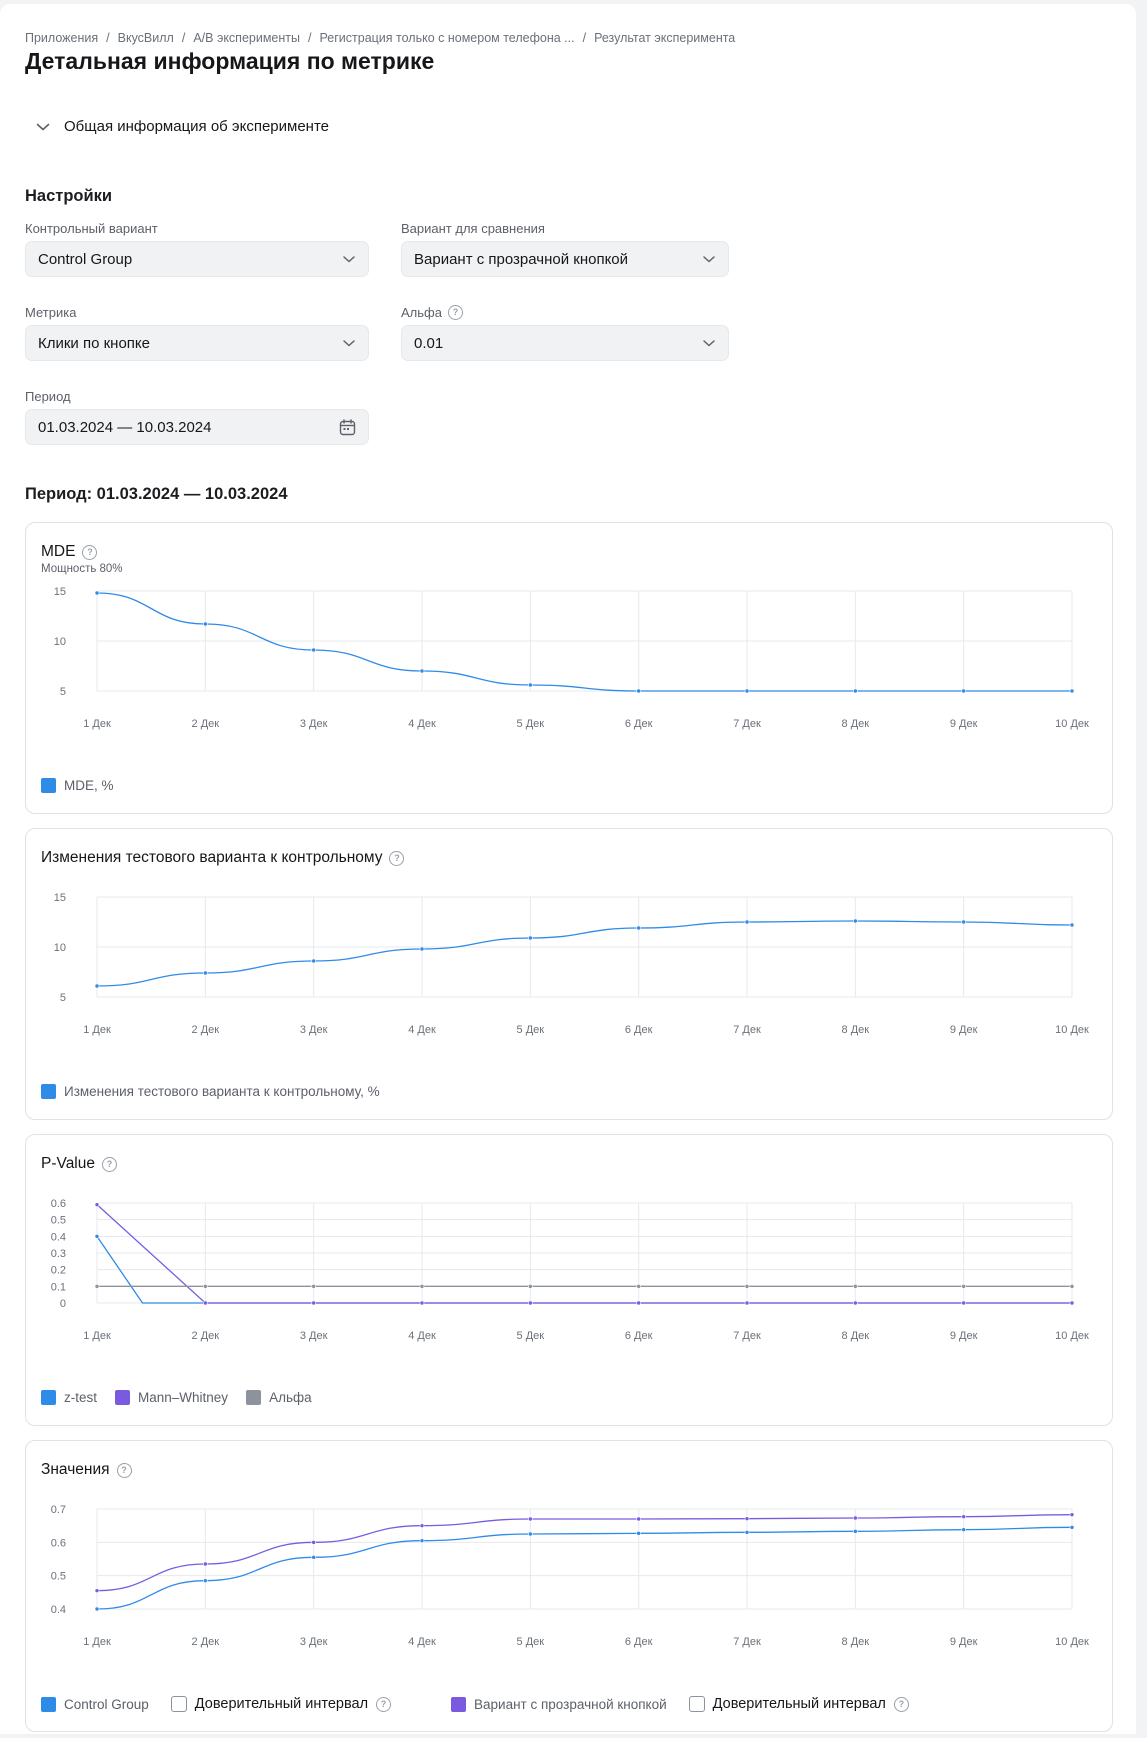 The image size is (1147, 1738). Describe the element at coordinates (206, 1030) in the screenshot. I see `x-tick-label: 2 Дек` at that location.